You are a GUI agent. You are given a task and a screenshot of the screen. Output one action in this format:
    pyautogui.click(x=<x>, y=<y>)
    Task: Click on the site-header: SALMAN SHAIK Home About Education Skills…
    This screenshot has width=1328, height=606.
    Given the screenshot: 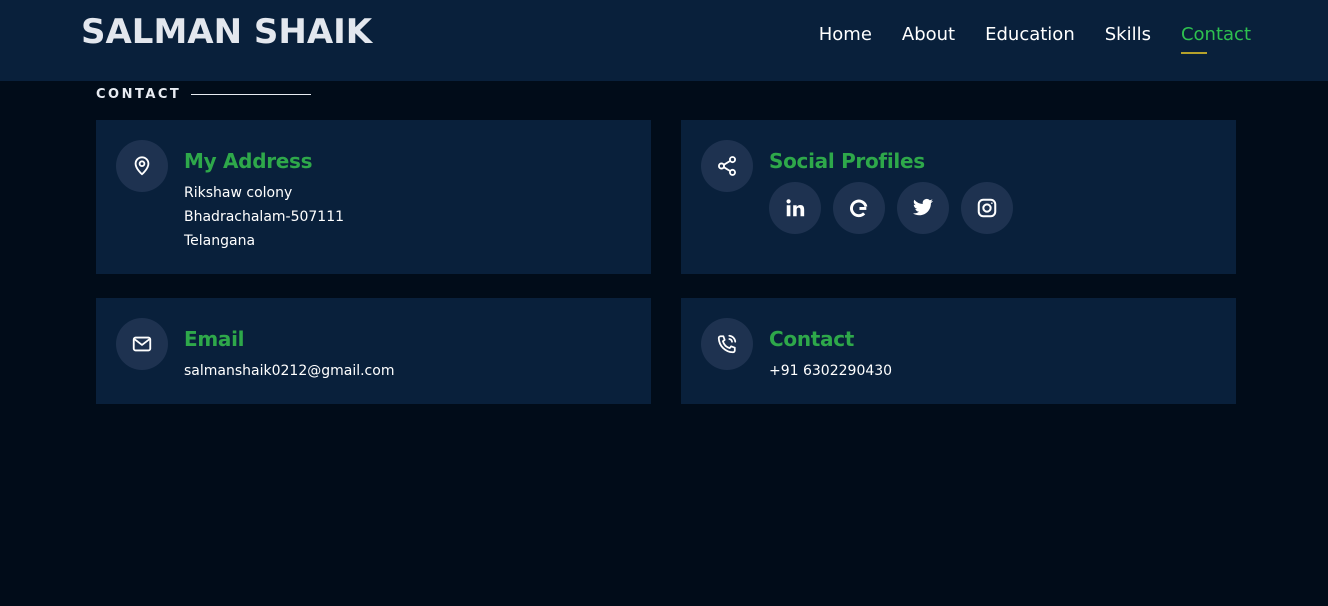 What is the action you would take?
    pyautogui.click(x=664, y=40)
    